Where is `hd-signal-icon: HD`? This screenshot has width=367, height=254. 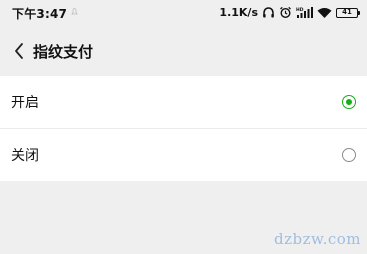
hd-signal-icon: HD is located at coordinates (304, 12).